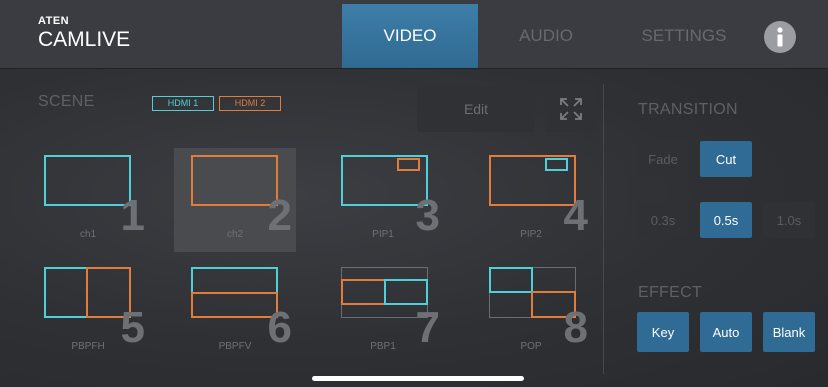  I want to click on expand-icon, so click(571, 109).